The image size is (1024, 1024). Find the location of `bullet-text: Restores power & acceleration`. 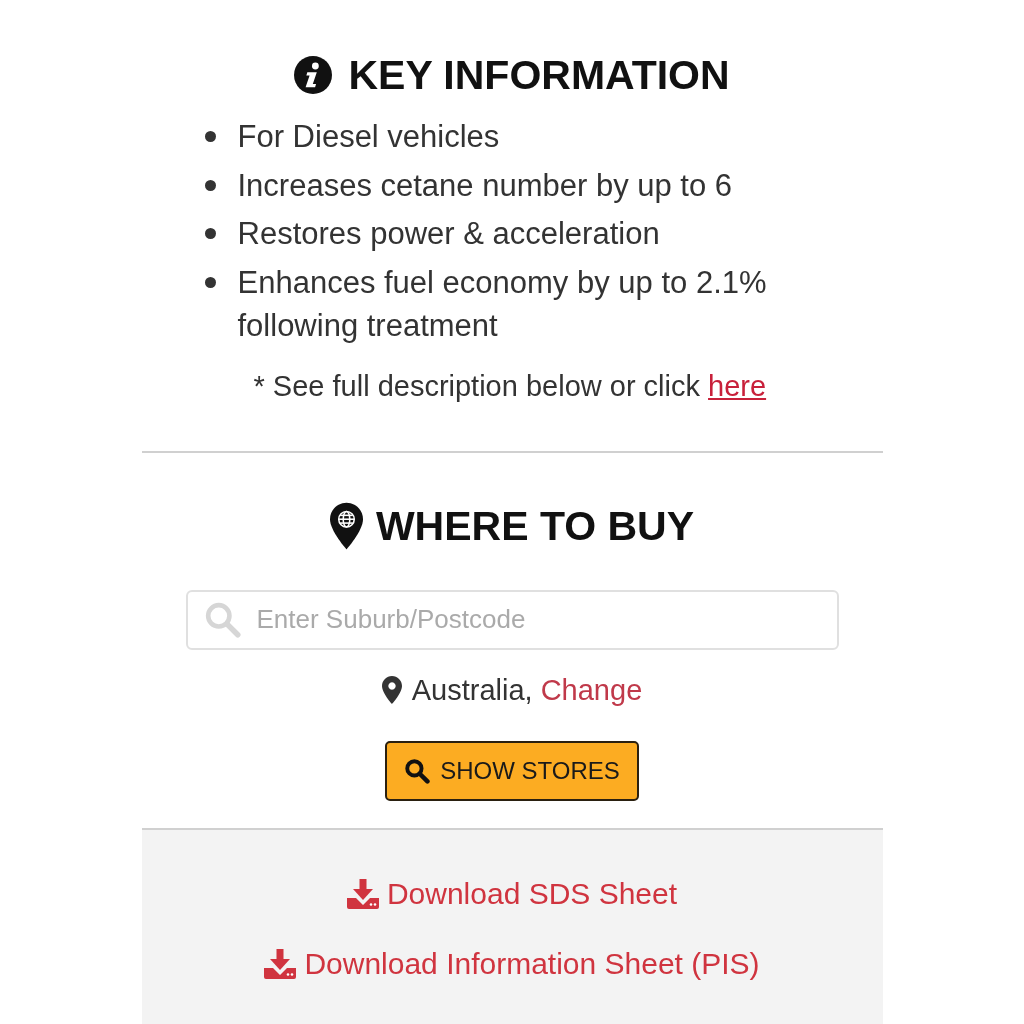

bullet-text: Restores power & acceleration is located at coordinates (449, 234).